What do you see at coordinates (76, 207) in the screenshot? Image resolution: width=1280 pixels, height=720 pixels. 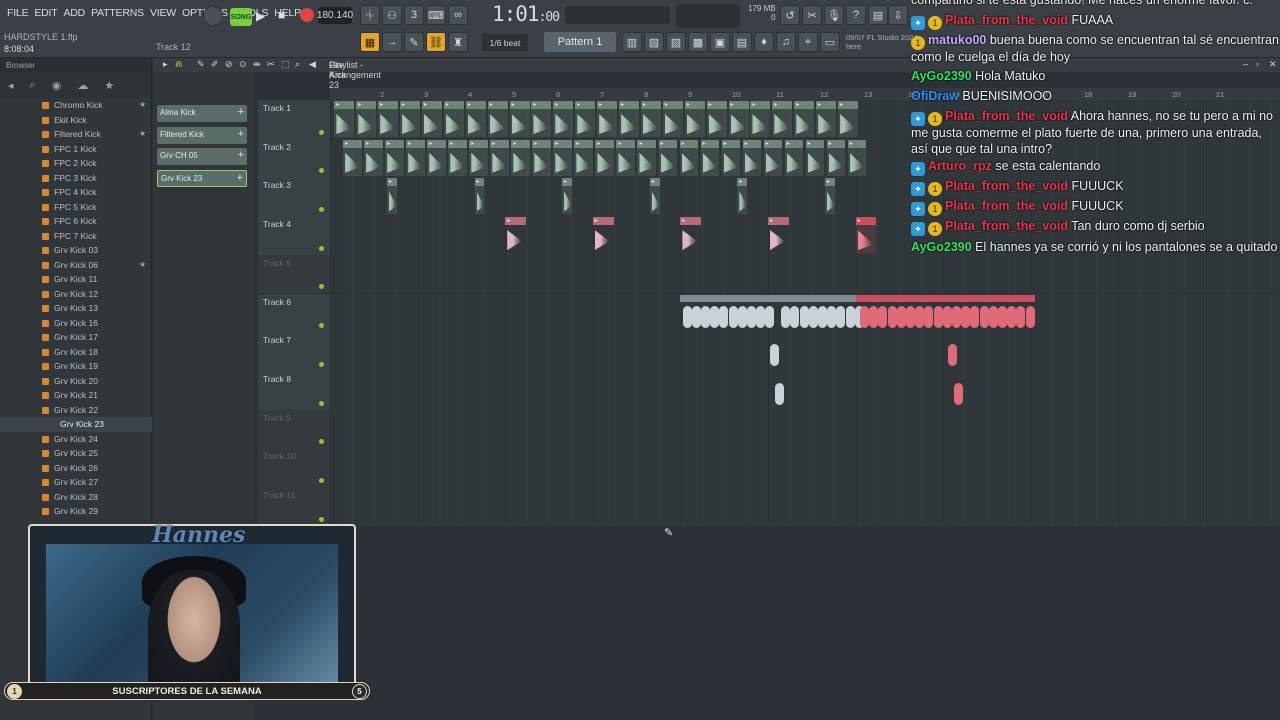 I see `browser-item: FPC 5 Kick` at bounding box center [76, 207].